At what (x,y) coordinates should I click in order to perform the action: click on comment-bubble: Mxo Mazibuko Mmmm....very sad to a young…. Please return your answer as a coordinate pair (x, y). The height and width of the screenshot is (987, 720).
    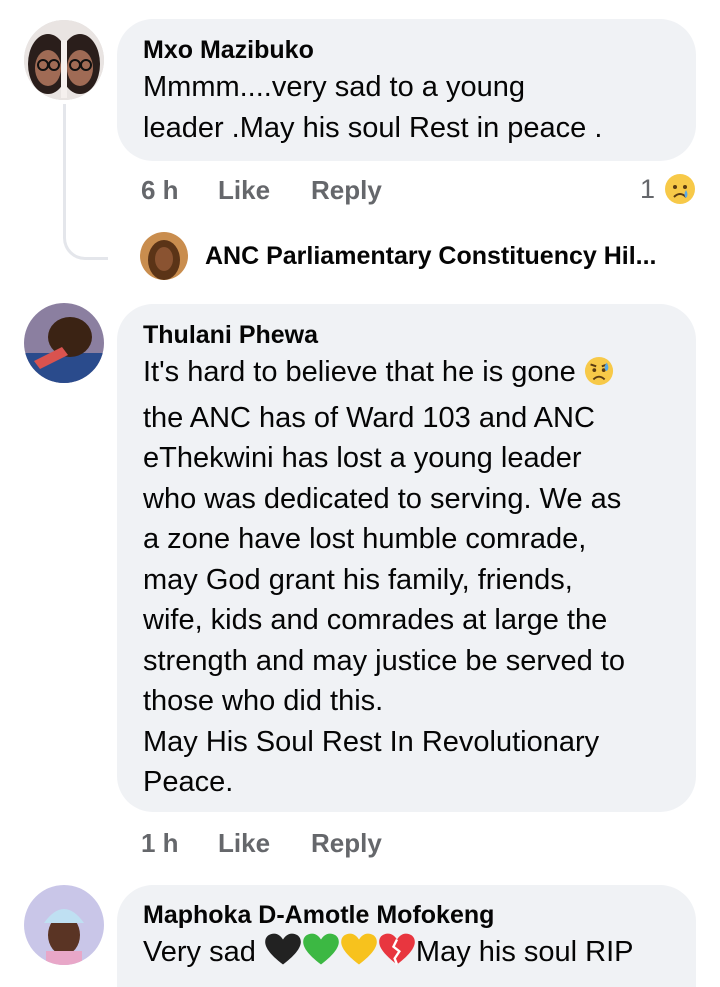
    Looking at the image, I should click on (406, 90).